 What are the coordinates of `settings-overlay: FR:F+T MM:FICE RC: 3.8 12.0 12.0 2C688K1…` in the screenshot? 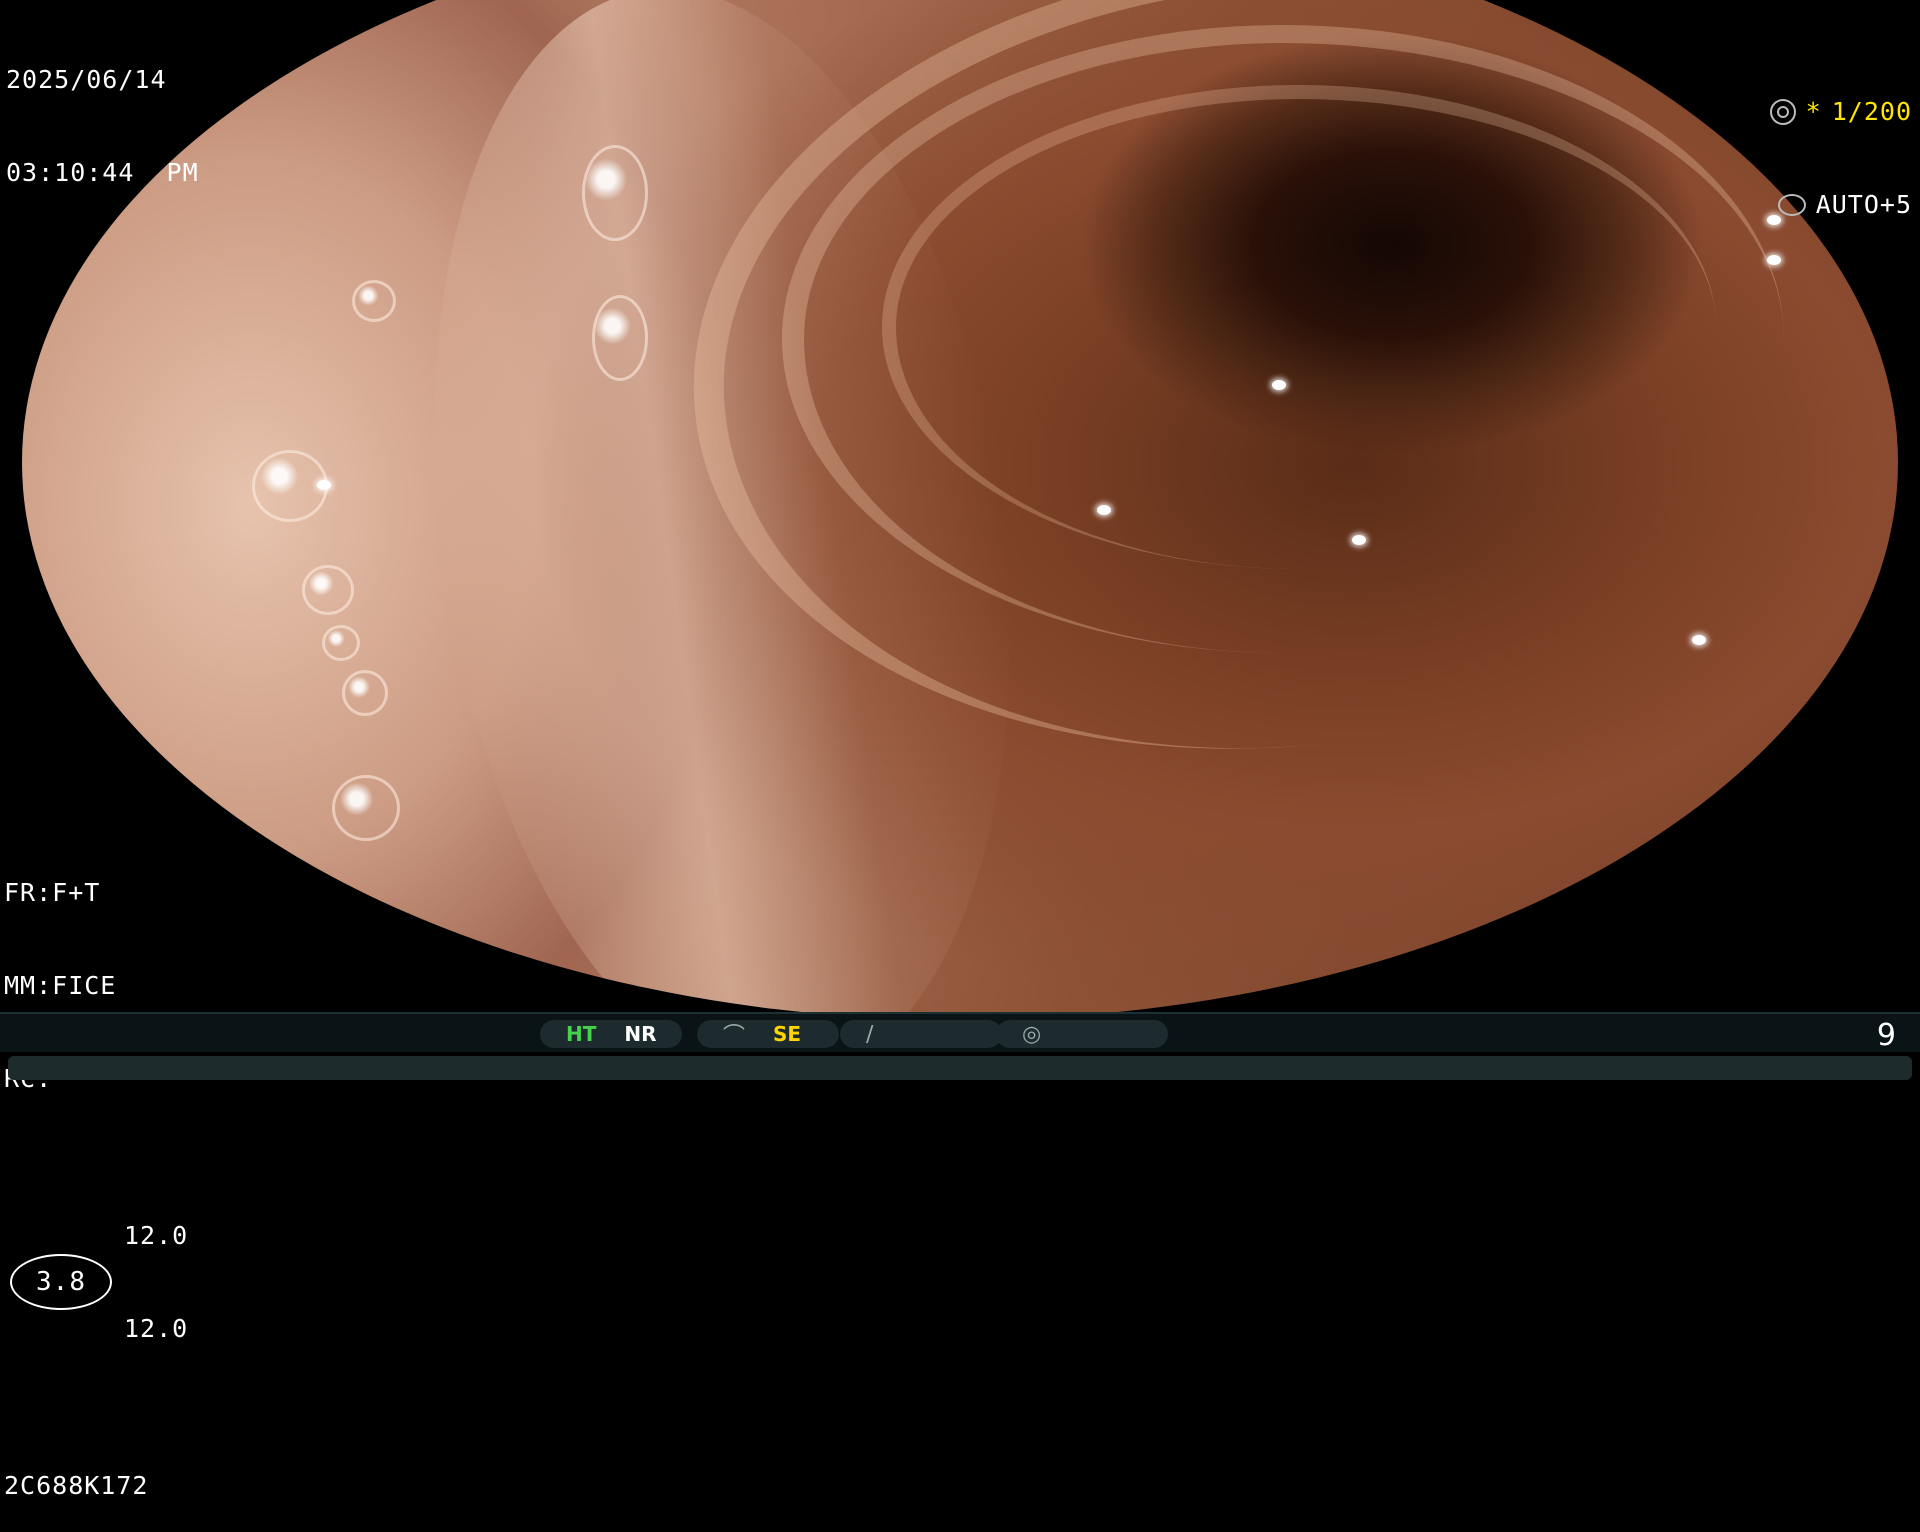 It's located at (112, 1173).